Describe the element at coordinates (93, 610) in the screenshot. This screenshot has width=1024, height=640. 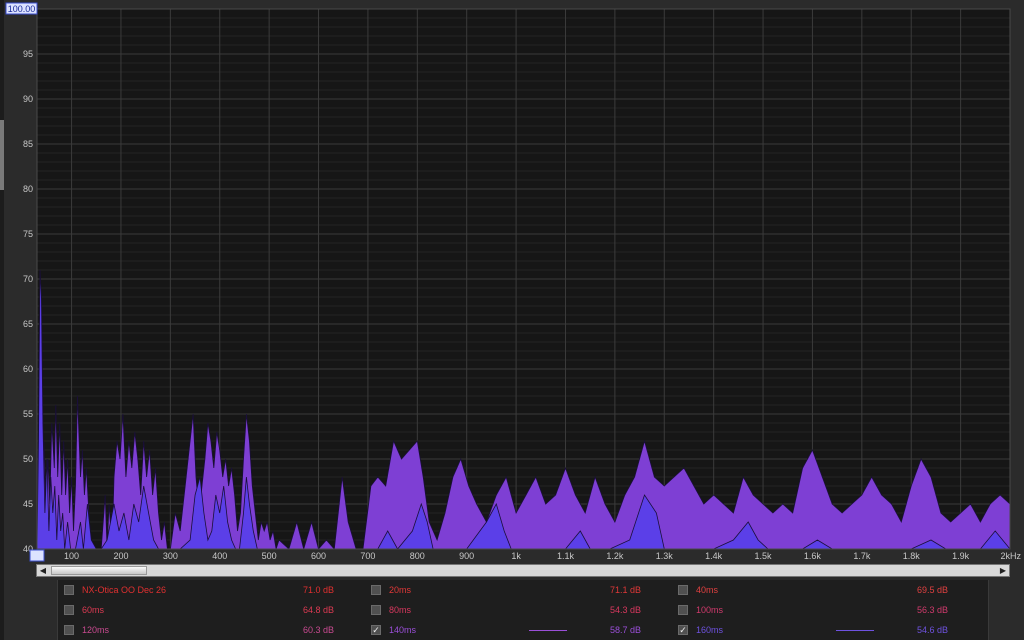
I see `legend-label: 60ms` at that location.